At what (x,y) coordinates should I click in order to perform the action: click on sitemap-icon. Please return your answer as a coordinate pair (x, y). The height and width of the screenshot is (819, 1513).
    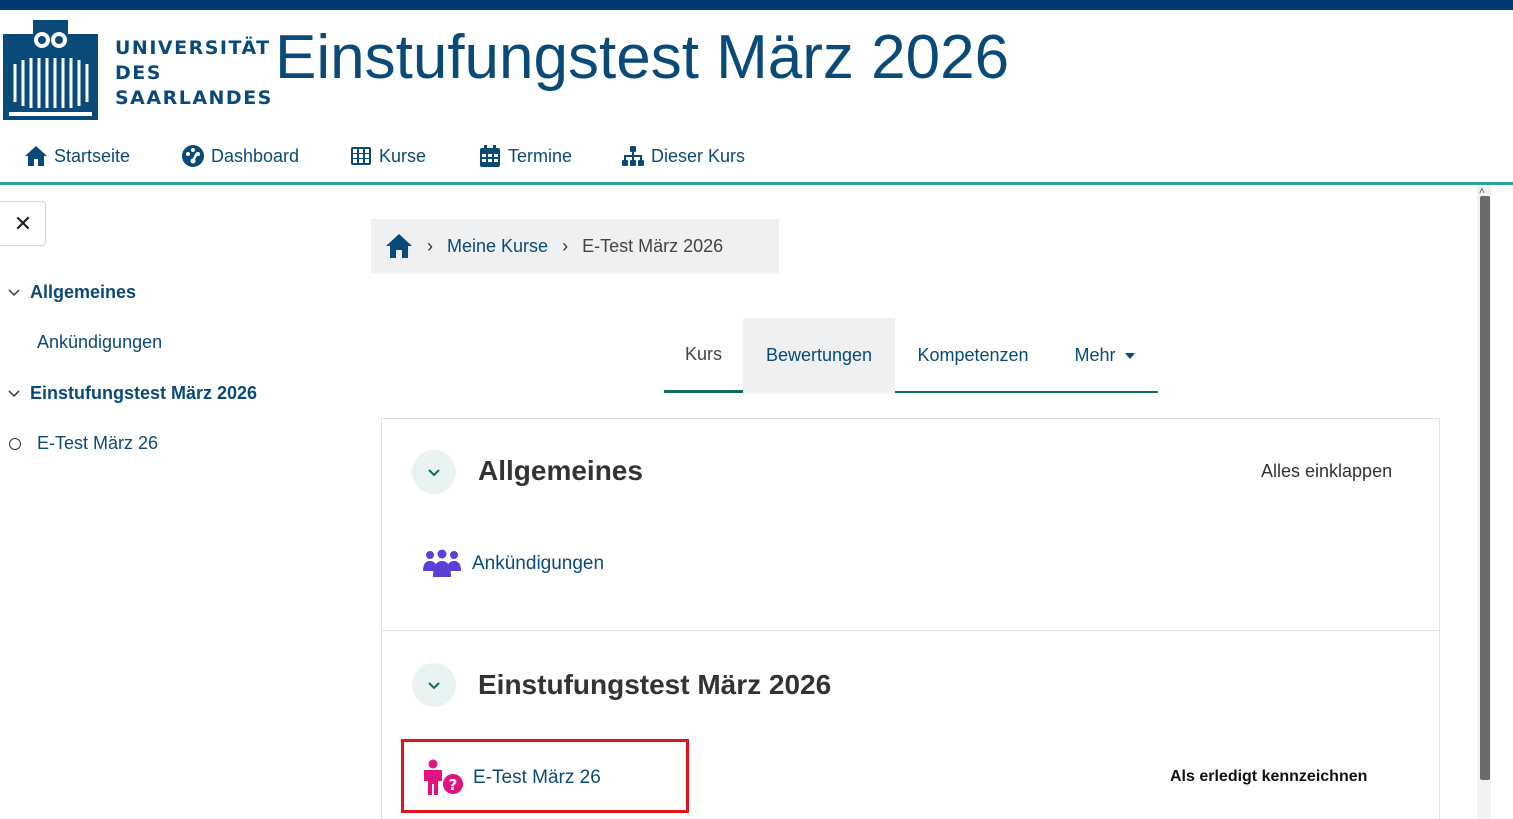
    Looking at the image, I should click on (633, 156).